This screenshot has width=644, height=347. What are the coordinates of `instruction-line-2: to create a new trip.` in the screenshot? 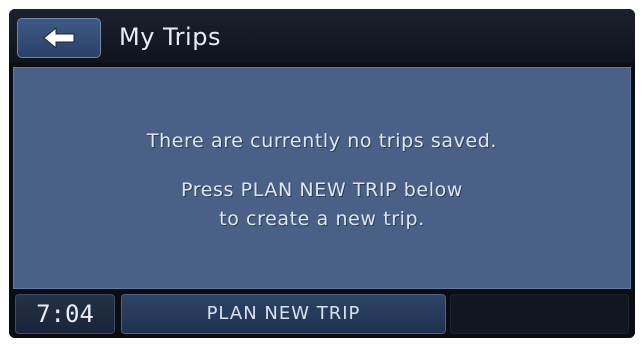 It's located at (322, 219).